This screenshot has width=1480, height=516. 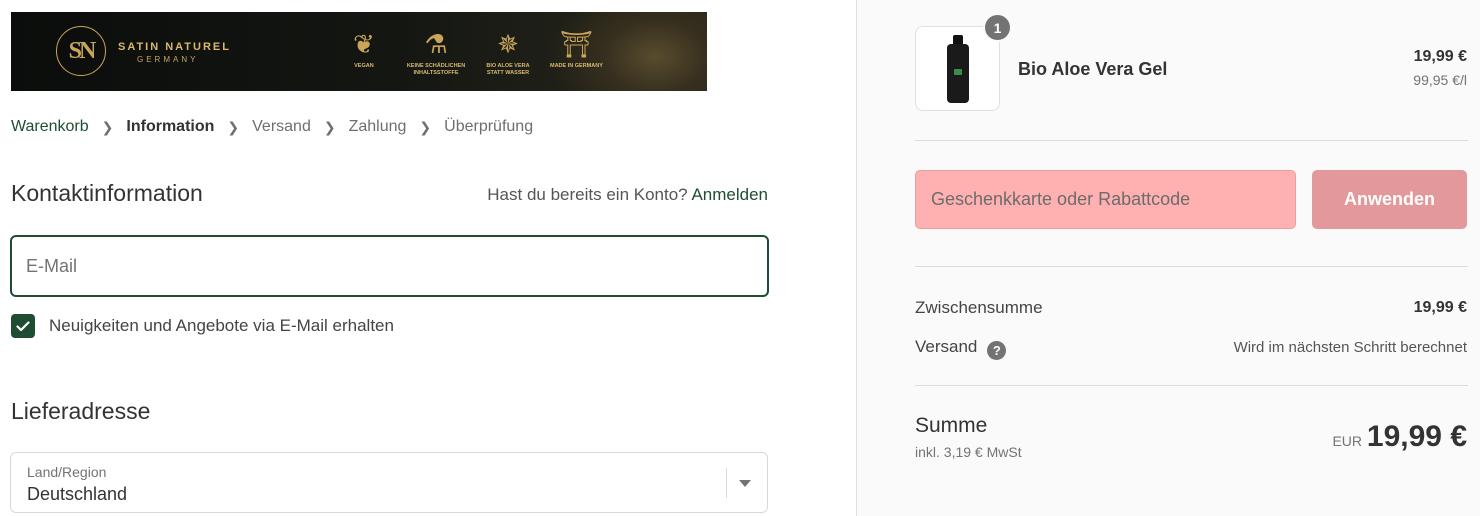 I want to click on bottle-image, so click(x=958, y=69).